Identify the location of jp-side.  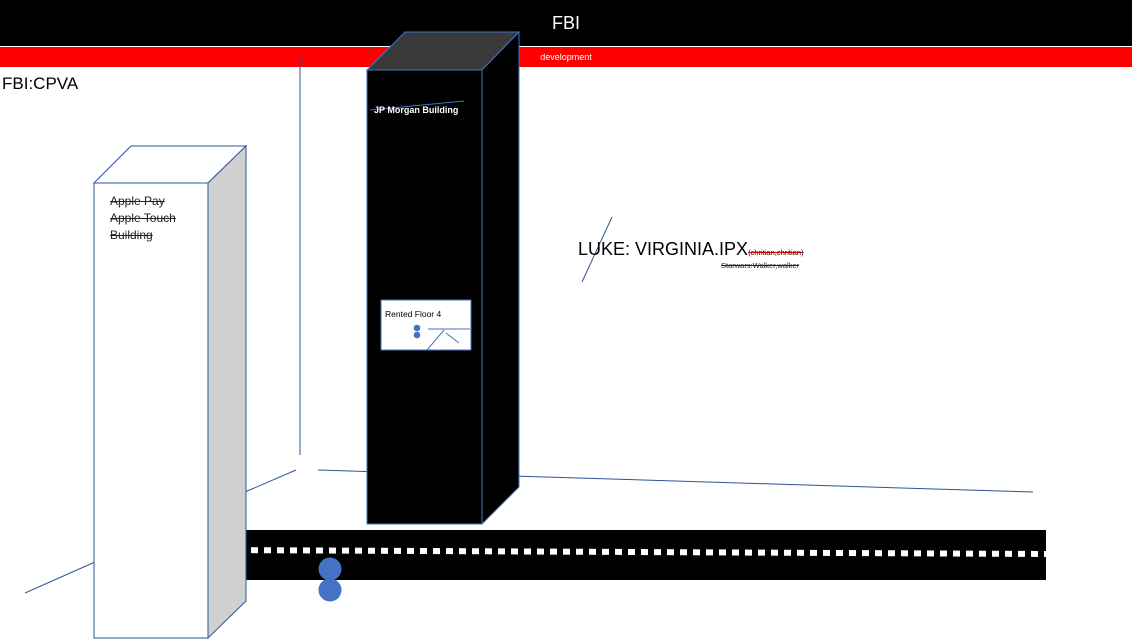
(500, 278).